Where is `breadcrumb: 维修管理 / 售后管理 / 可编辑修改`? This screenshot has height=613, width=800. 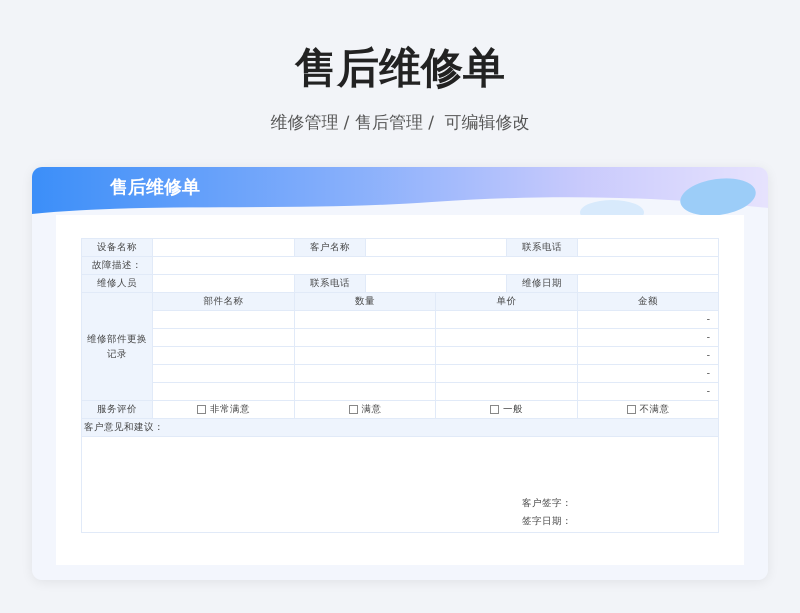
breadcrumb: 维修管理 / 售后管理 / 可编辑修改 is located at coordinates (400, 123).